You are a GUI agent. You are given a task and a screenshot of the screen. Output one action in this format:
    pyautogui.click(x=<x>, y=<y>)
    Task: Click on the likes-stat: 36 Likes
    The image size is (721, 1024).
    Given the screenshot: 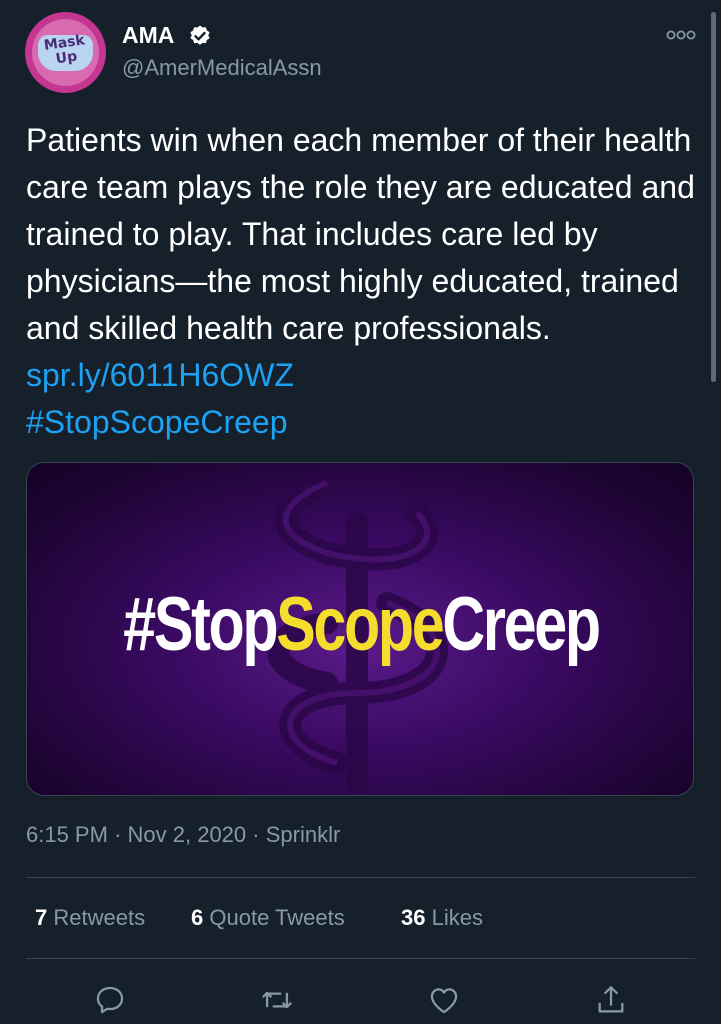 What is the action you would take?
    pyautogui.click(x=442, y=918)
    